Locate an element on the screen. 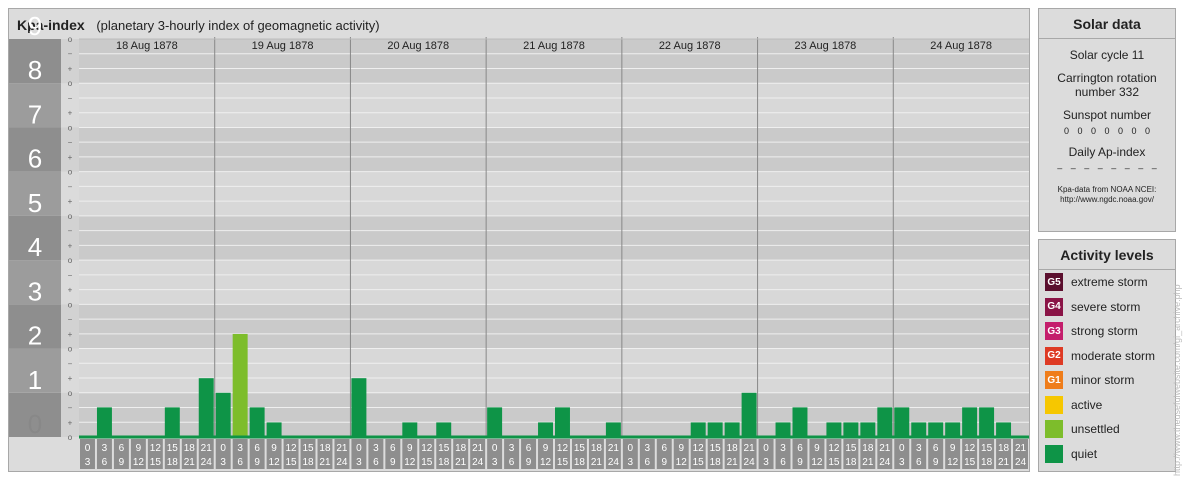 This screenshot has height=480, width=1184. day-label: 19 Aug 1878 is located at coordinates (283, 46).